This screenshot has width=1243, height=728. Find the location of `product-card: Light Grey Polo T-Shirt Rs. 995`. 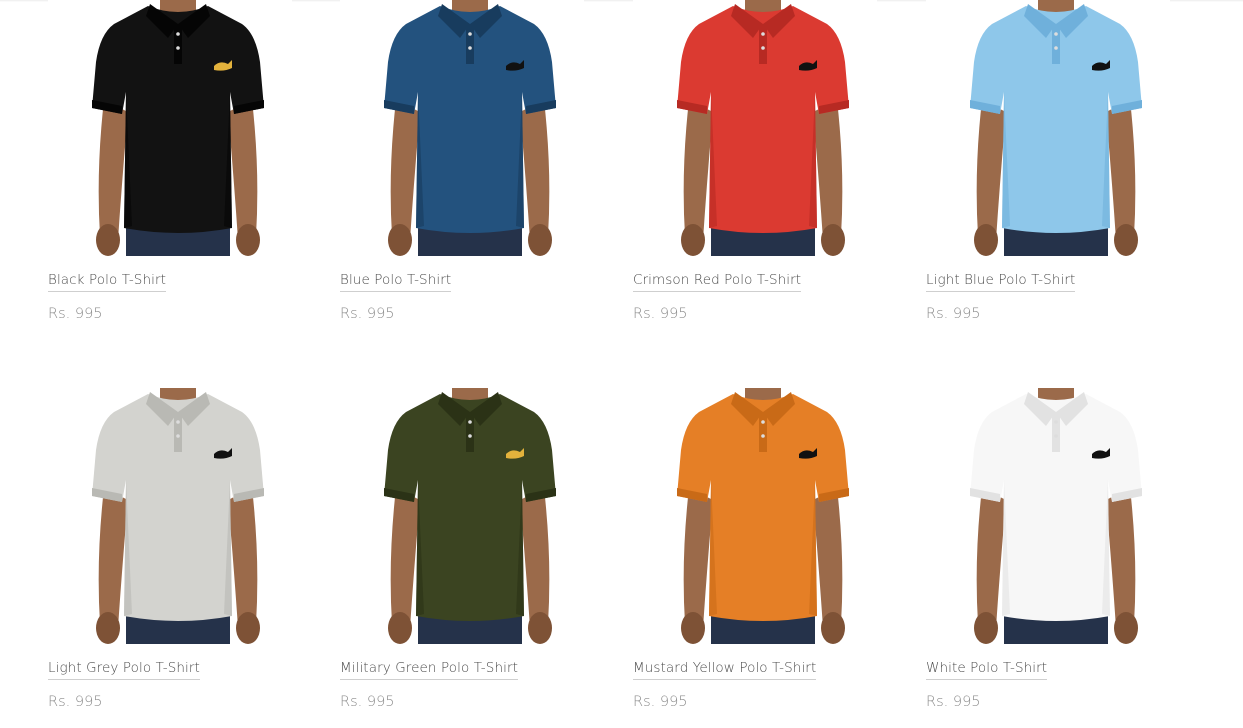

product-card: Light Grey Polo T-Shirt Rs. 995 is located at coordinates (146, 558).